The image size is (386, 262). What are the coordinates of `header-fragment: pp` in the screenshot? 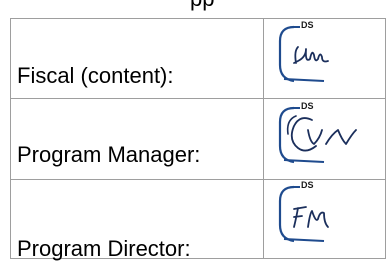 It's located at (202, 6).